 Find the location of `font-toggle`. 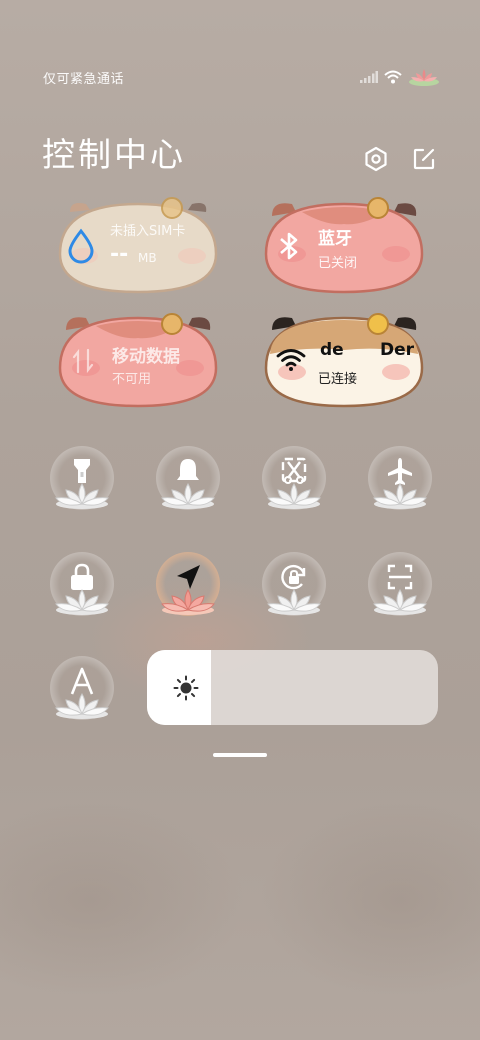

font-toggle is located at coordinates (82, 688).